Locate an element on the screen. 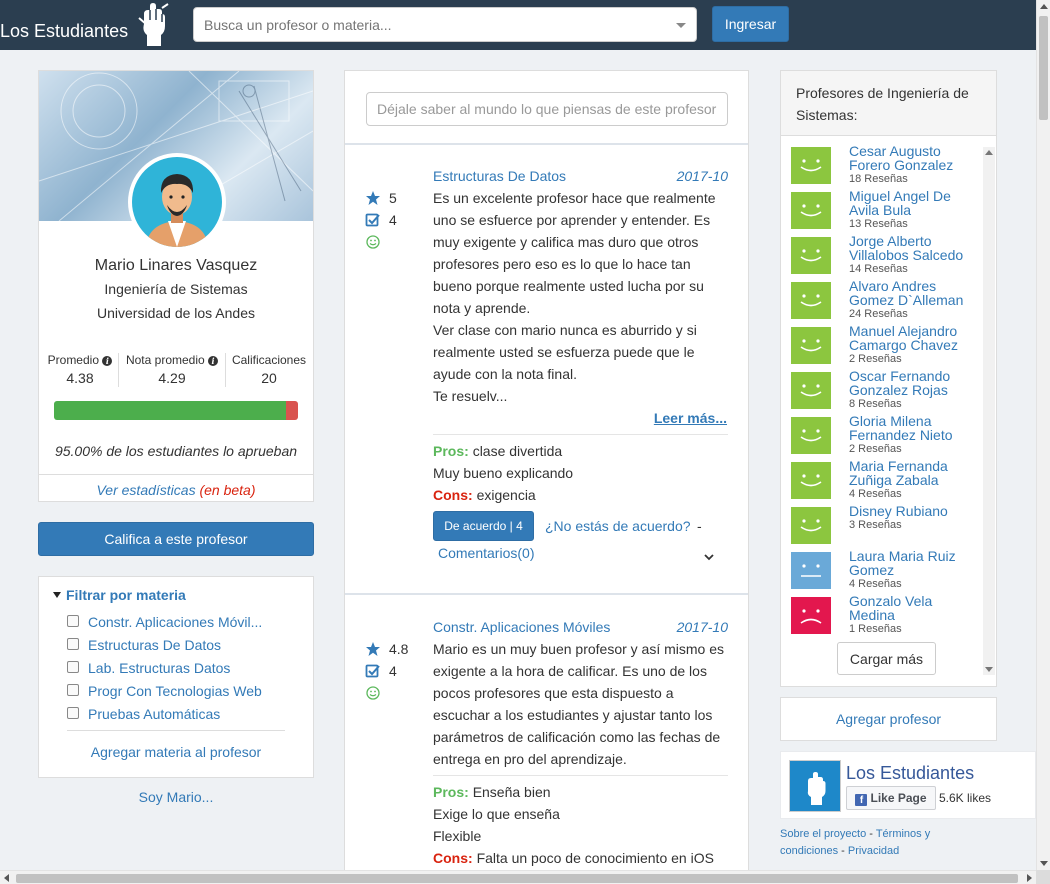 Image resolution: width=1050 pixels, height=884 pixels. professor-list-item: Laura Maria Ruiz Gomez 4 Reseñas is located at coordinates (886, 570).